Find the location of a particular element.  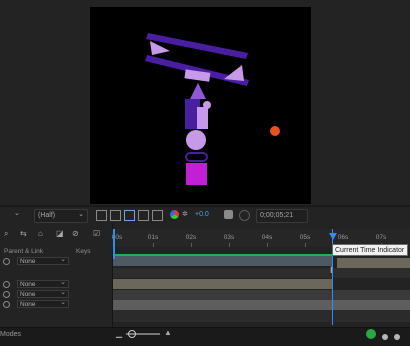

current-time-indicator-head is located at coordinates (333, 236).